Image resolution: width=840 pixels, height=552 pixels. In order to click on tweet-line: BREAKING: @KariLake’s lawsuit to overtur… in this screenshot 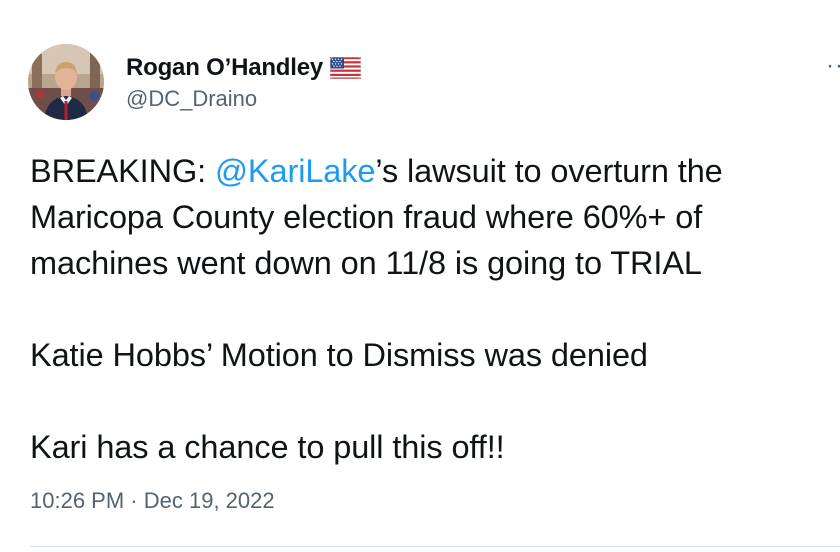, I will do `click(432, 171)`.